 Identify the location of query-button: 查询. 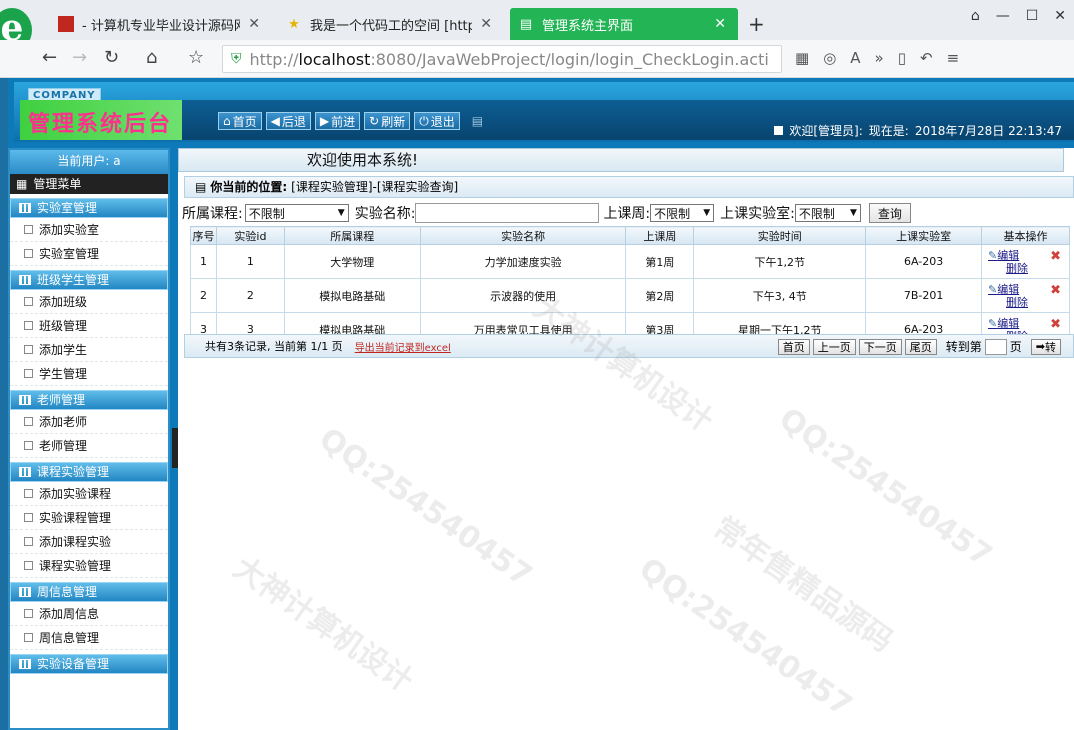
(889, 213).